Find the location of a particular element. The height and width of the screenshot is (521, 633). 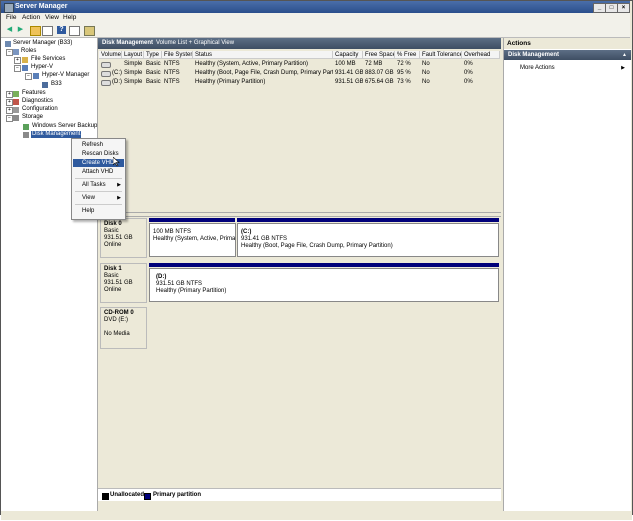

column-header-volume: Volume is located at coordinates (110, 55).